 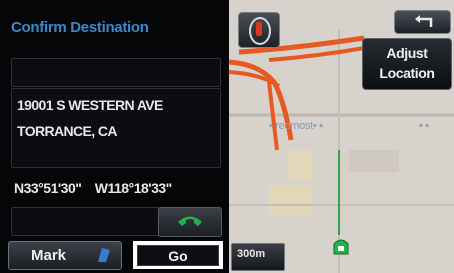 What do you see at coordinates (341, 247) in the screenshot?
I see `destination-pin-icon` at bounding box center [341, 247].